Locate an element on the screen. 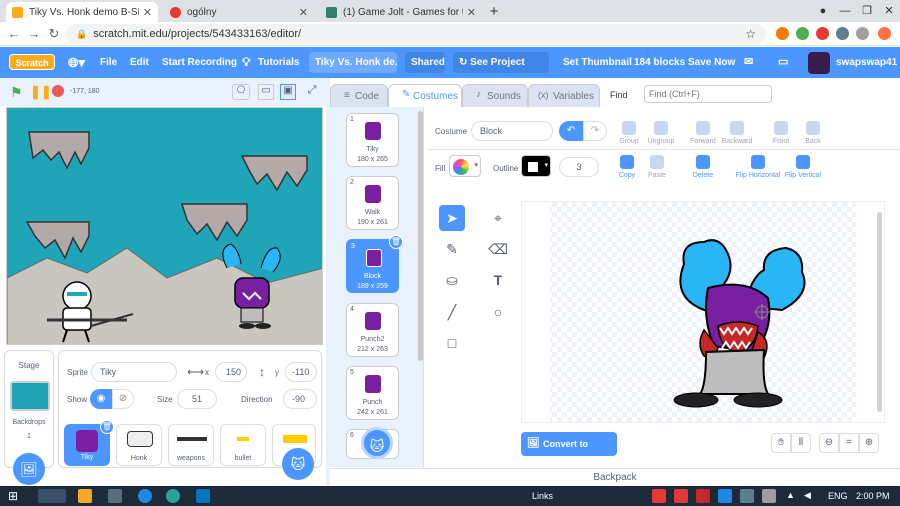 The height and width of the screenshot is (506, 900). restore-icon: ❐ is located at coordinates (867, 11).